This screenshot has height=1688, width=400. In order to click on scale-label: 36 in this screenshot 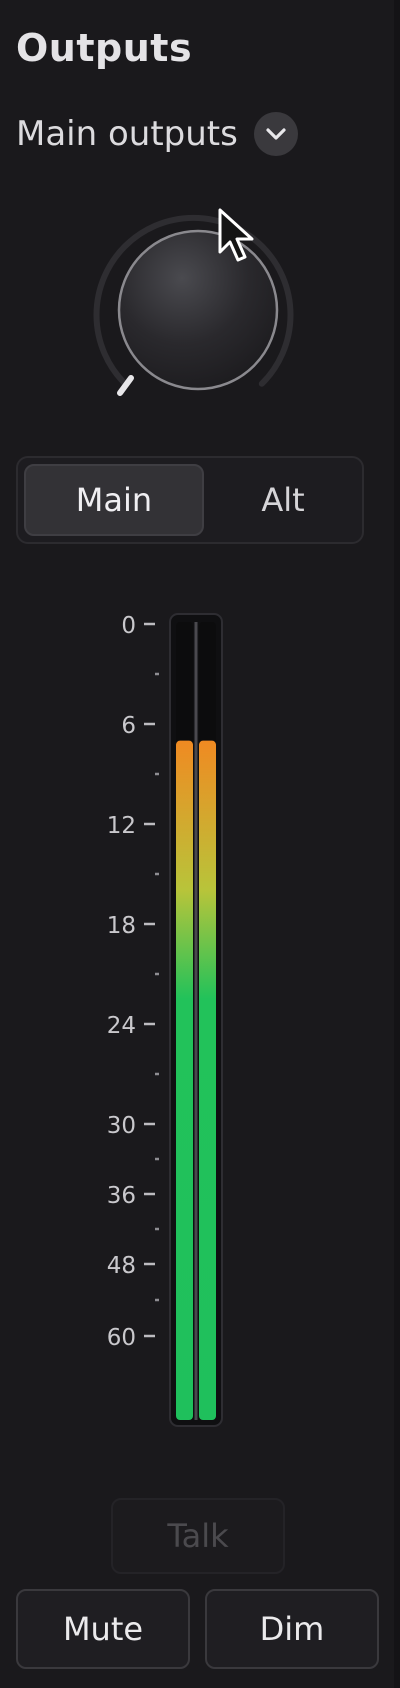, I will do `click(121, 1196)`.